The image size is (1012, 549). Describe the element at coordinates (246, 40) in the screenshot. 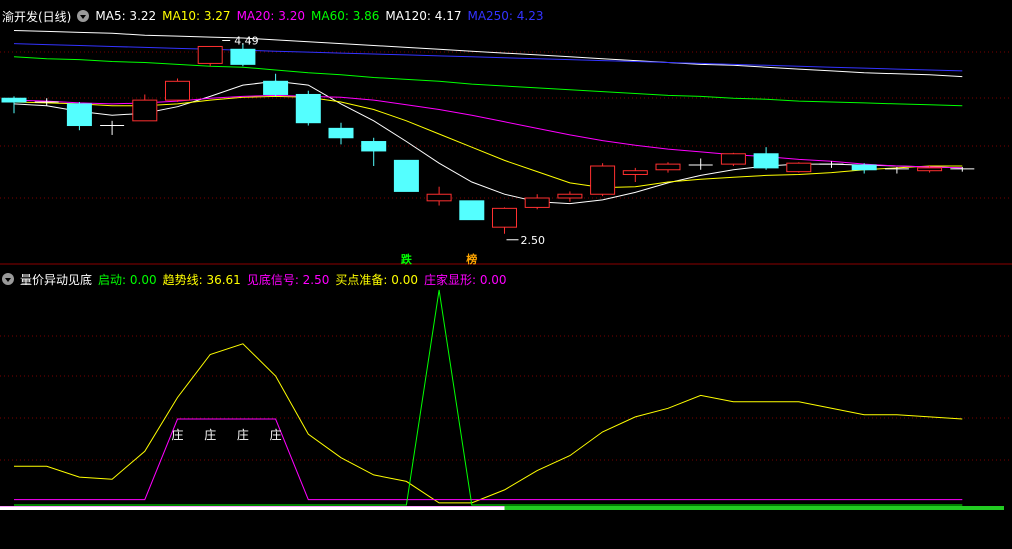

I see `high-price-label: 4.49` at that location.